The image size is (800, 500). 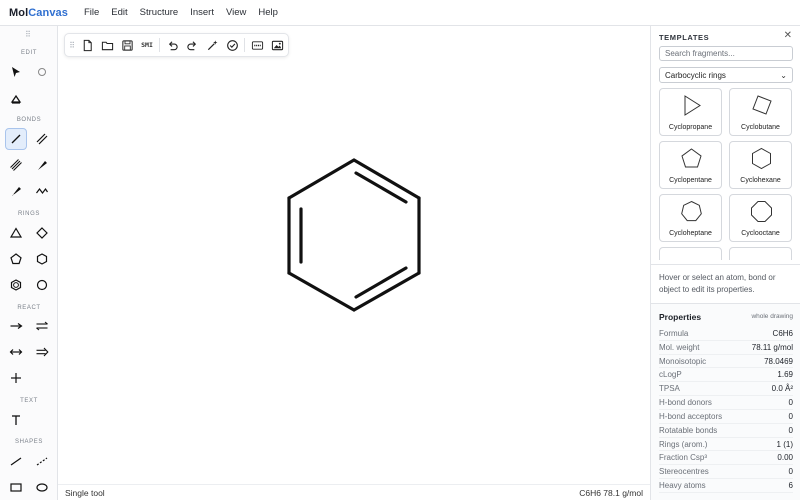 What do you see at coordinates (42, 259) in the screenshot?
I see `ring-6-tool` at bounding box center [42, 259].